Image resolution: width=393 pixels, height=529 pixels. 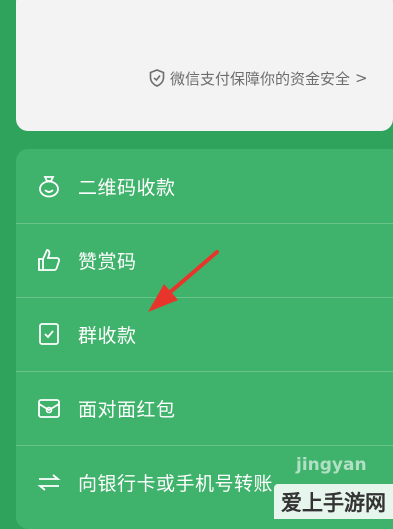 What do you see at coordinates (49, 482) in the screenshot?
I see `transfer-icon` at bounding box center [49, 482].